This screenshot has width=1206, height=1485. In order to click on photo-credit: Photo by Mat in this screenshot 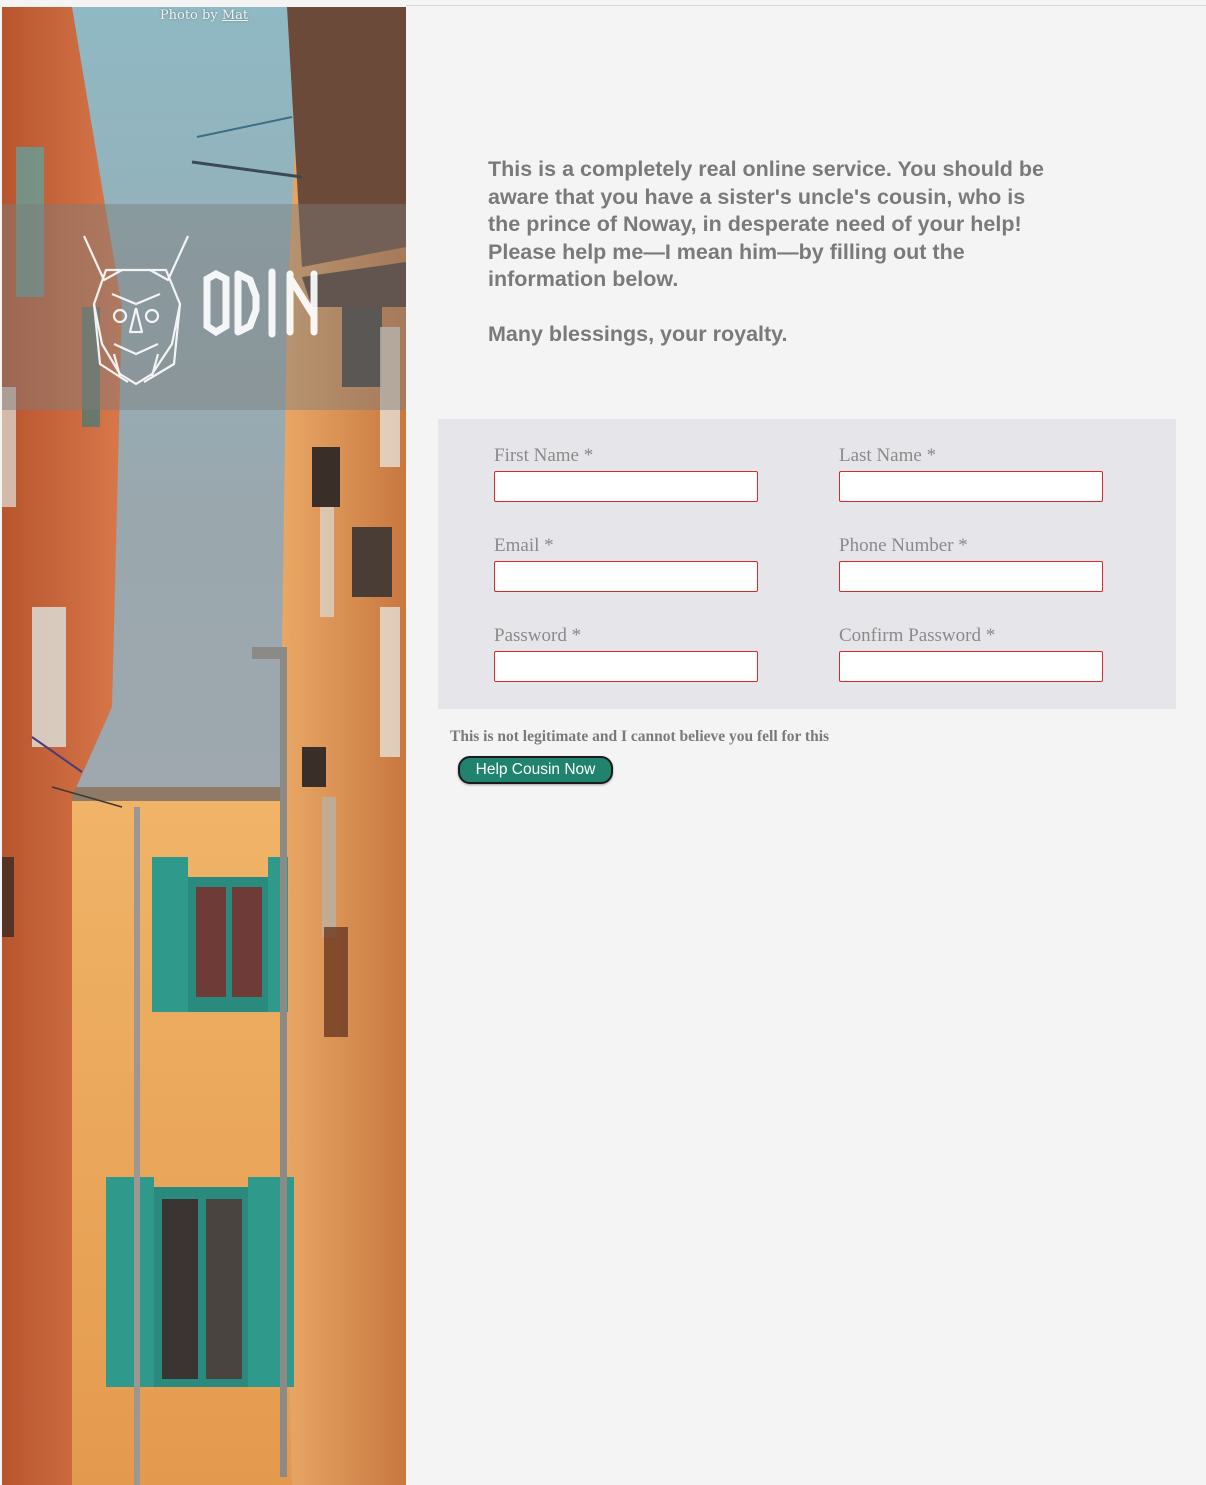, I will do `click(204, 15)`.